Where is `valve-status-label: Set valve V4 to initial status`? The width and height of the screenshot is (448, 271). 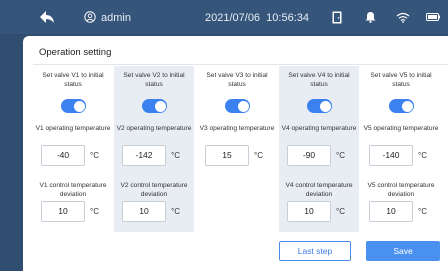 valve-status-label: Set valve V4 to initial status is located at coordinates (319, 80).